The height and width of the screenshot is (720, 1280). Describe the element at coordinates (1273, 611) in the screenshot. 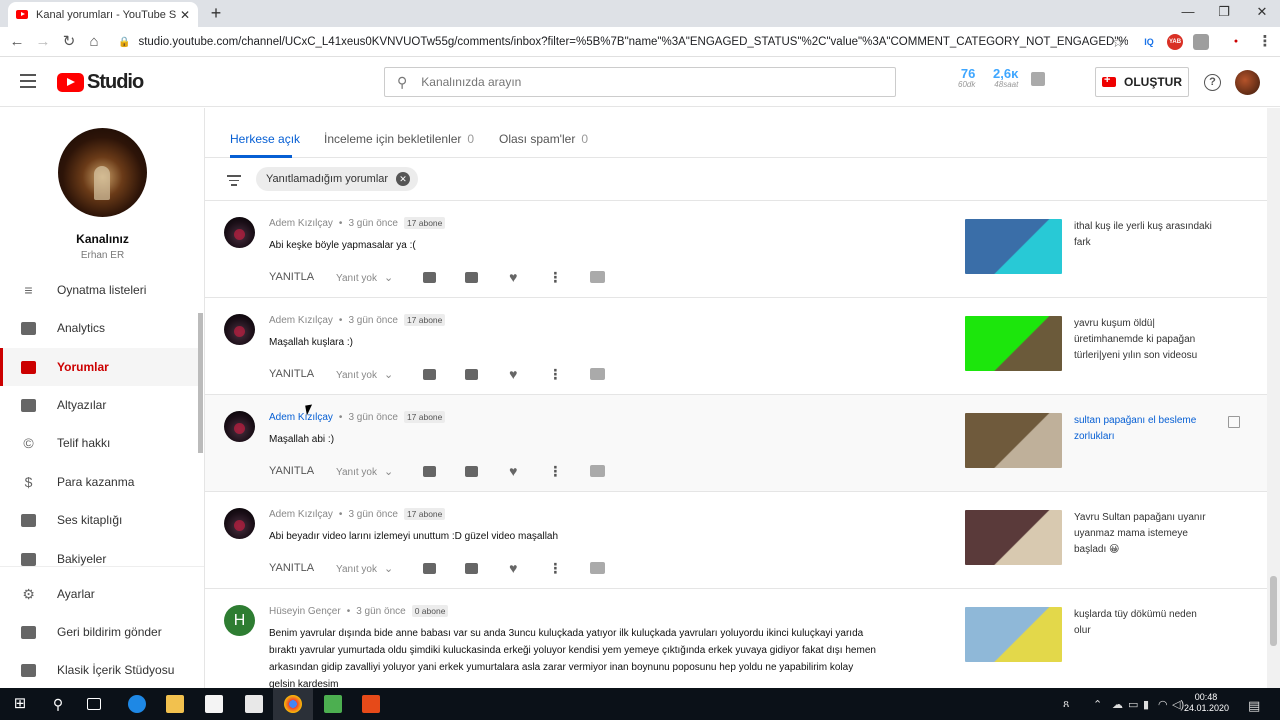

I see `scrollbar-thumb` at that location.